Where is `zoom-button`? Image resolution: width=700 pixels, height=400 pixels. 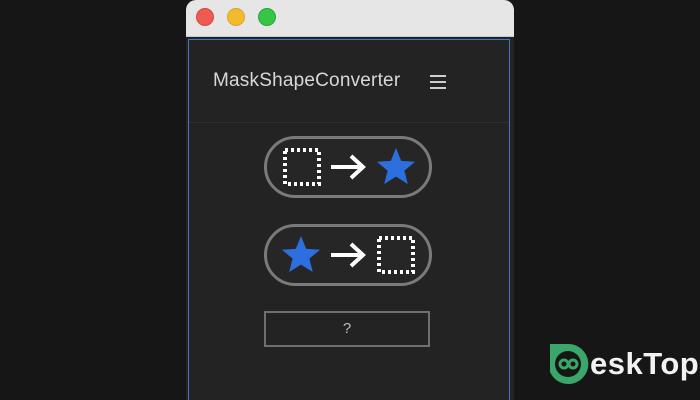
zoom-button is located at coordinates (267, 17).